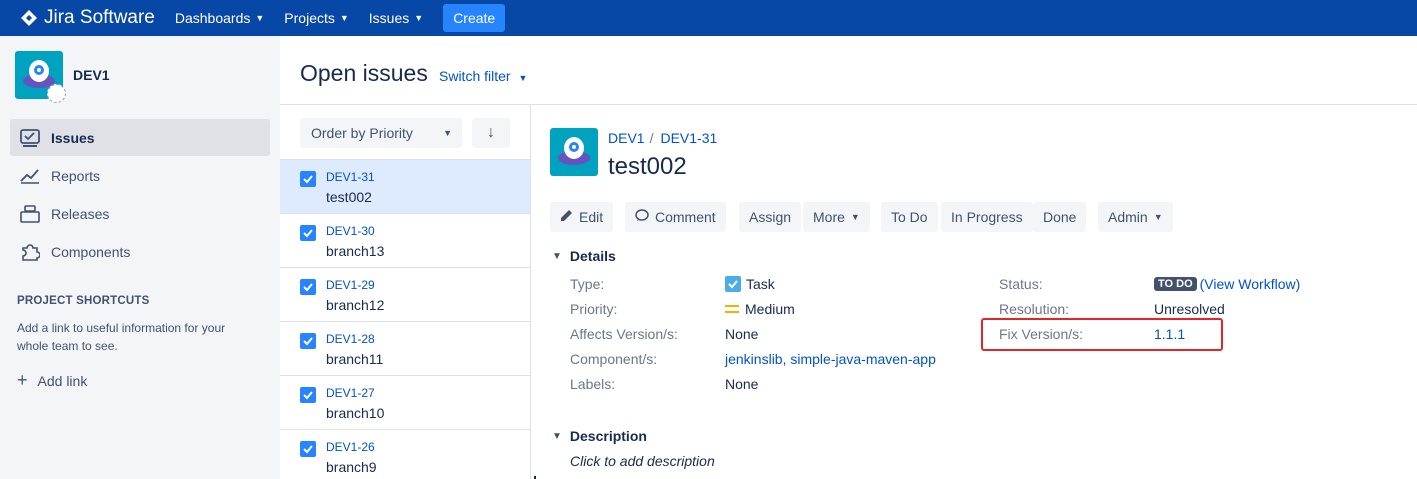  Describe the element at coordinates (685, 217) in the screenshot. I see `comment-label: Comment` at that location.